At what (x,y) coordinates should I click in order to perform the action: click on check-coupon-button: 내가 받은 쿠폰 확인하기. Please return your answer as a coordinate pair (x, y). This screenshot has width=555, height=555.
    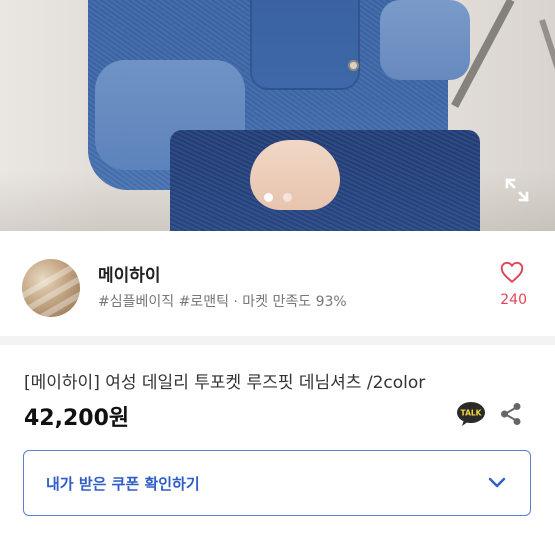
    Looking at the image, I should click on (277, 483).